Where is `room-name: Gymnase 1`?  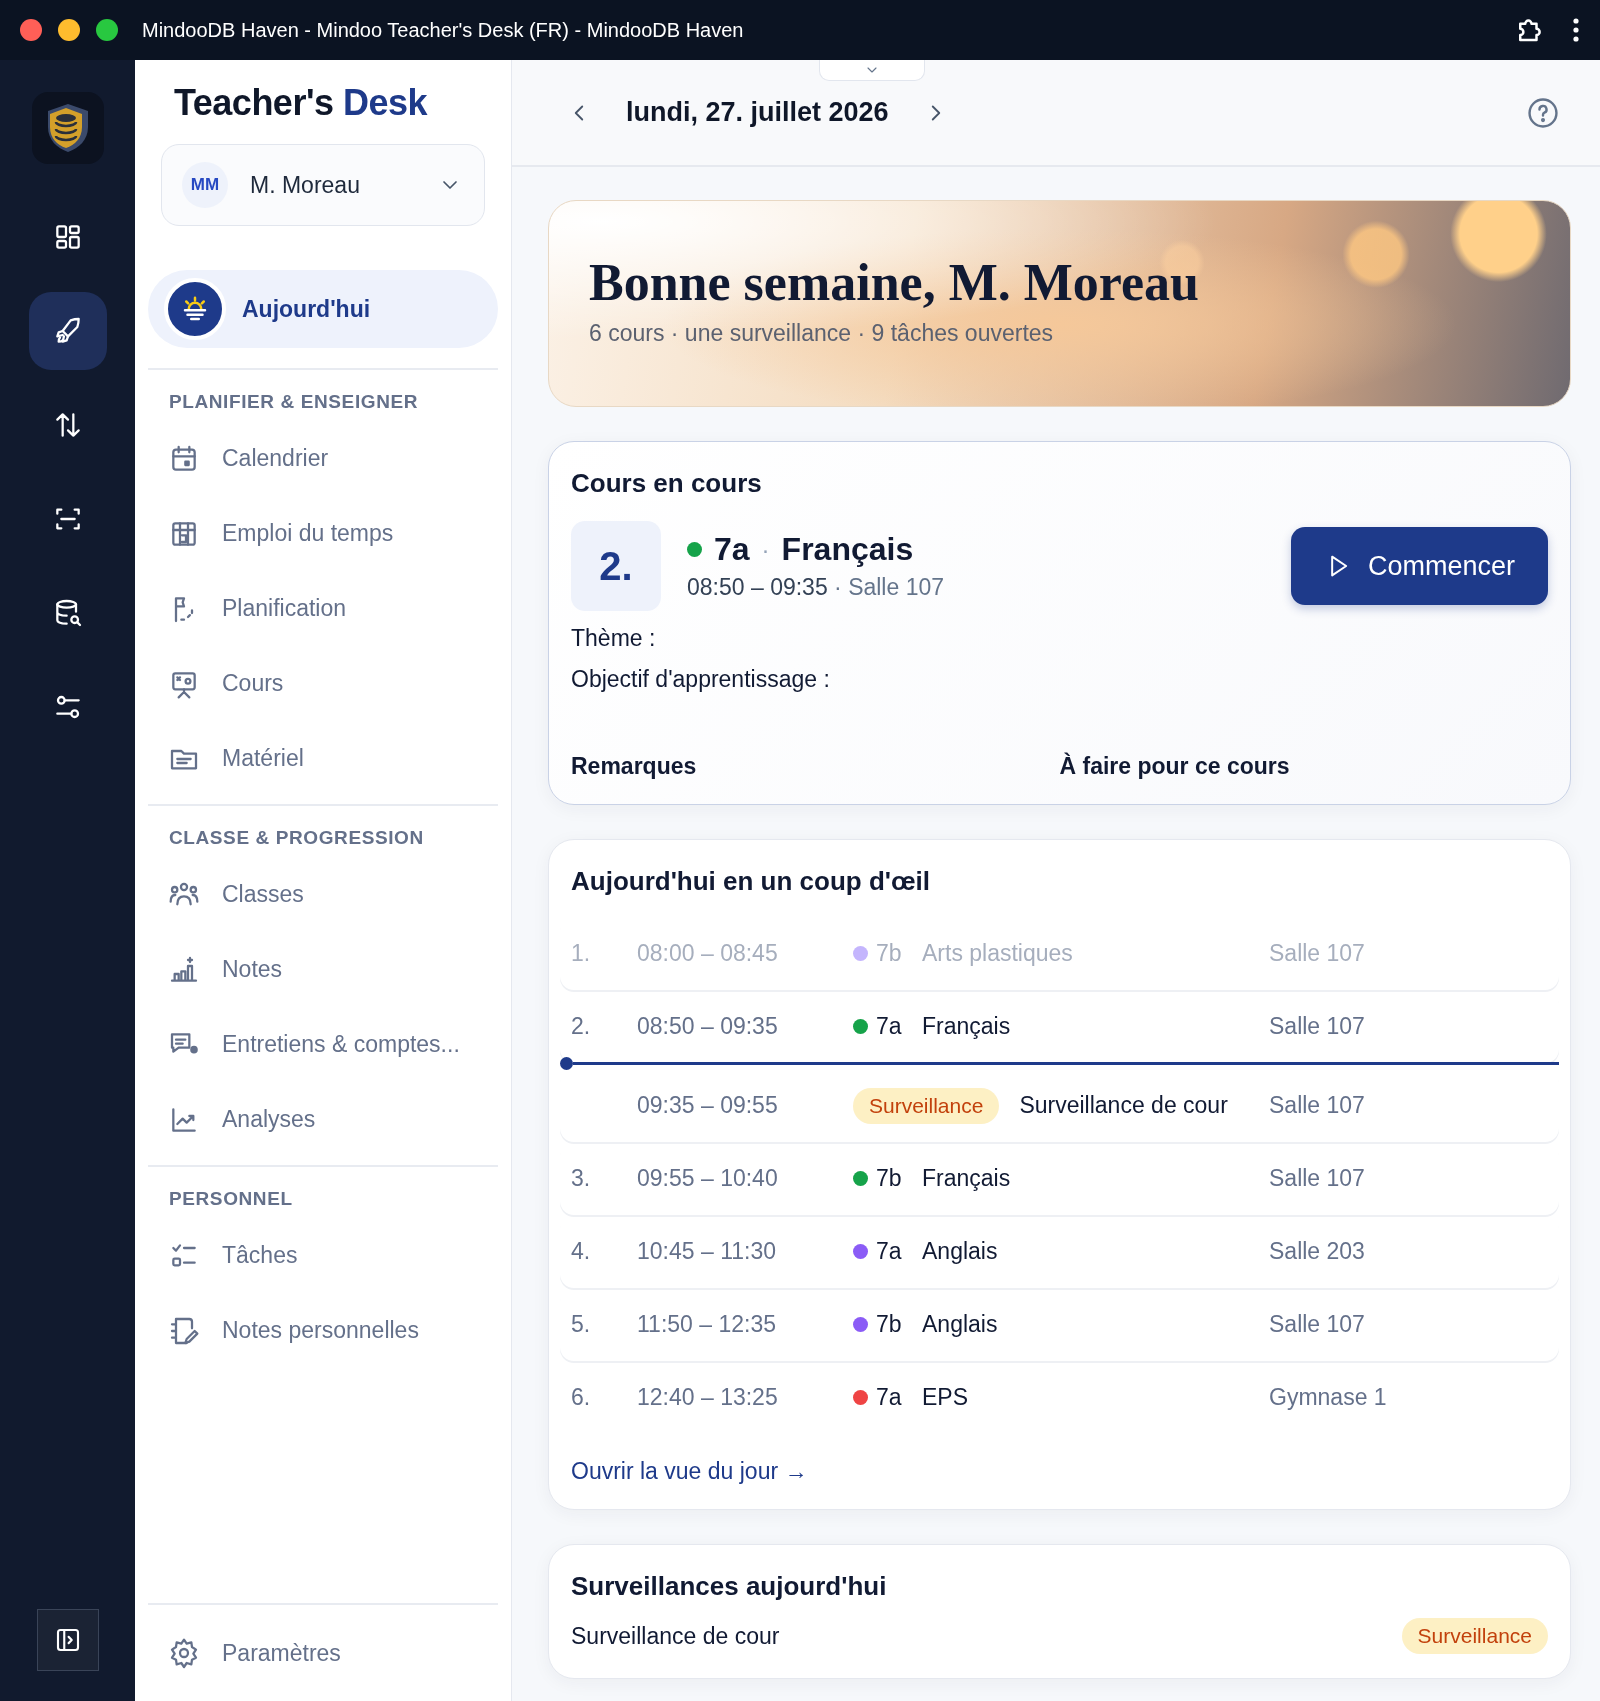
room-name: Gymnase 1 is located at coordinates (1328, 1397).